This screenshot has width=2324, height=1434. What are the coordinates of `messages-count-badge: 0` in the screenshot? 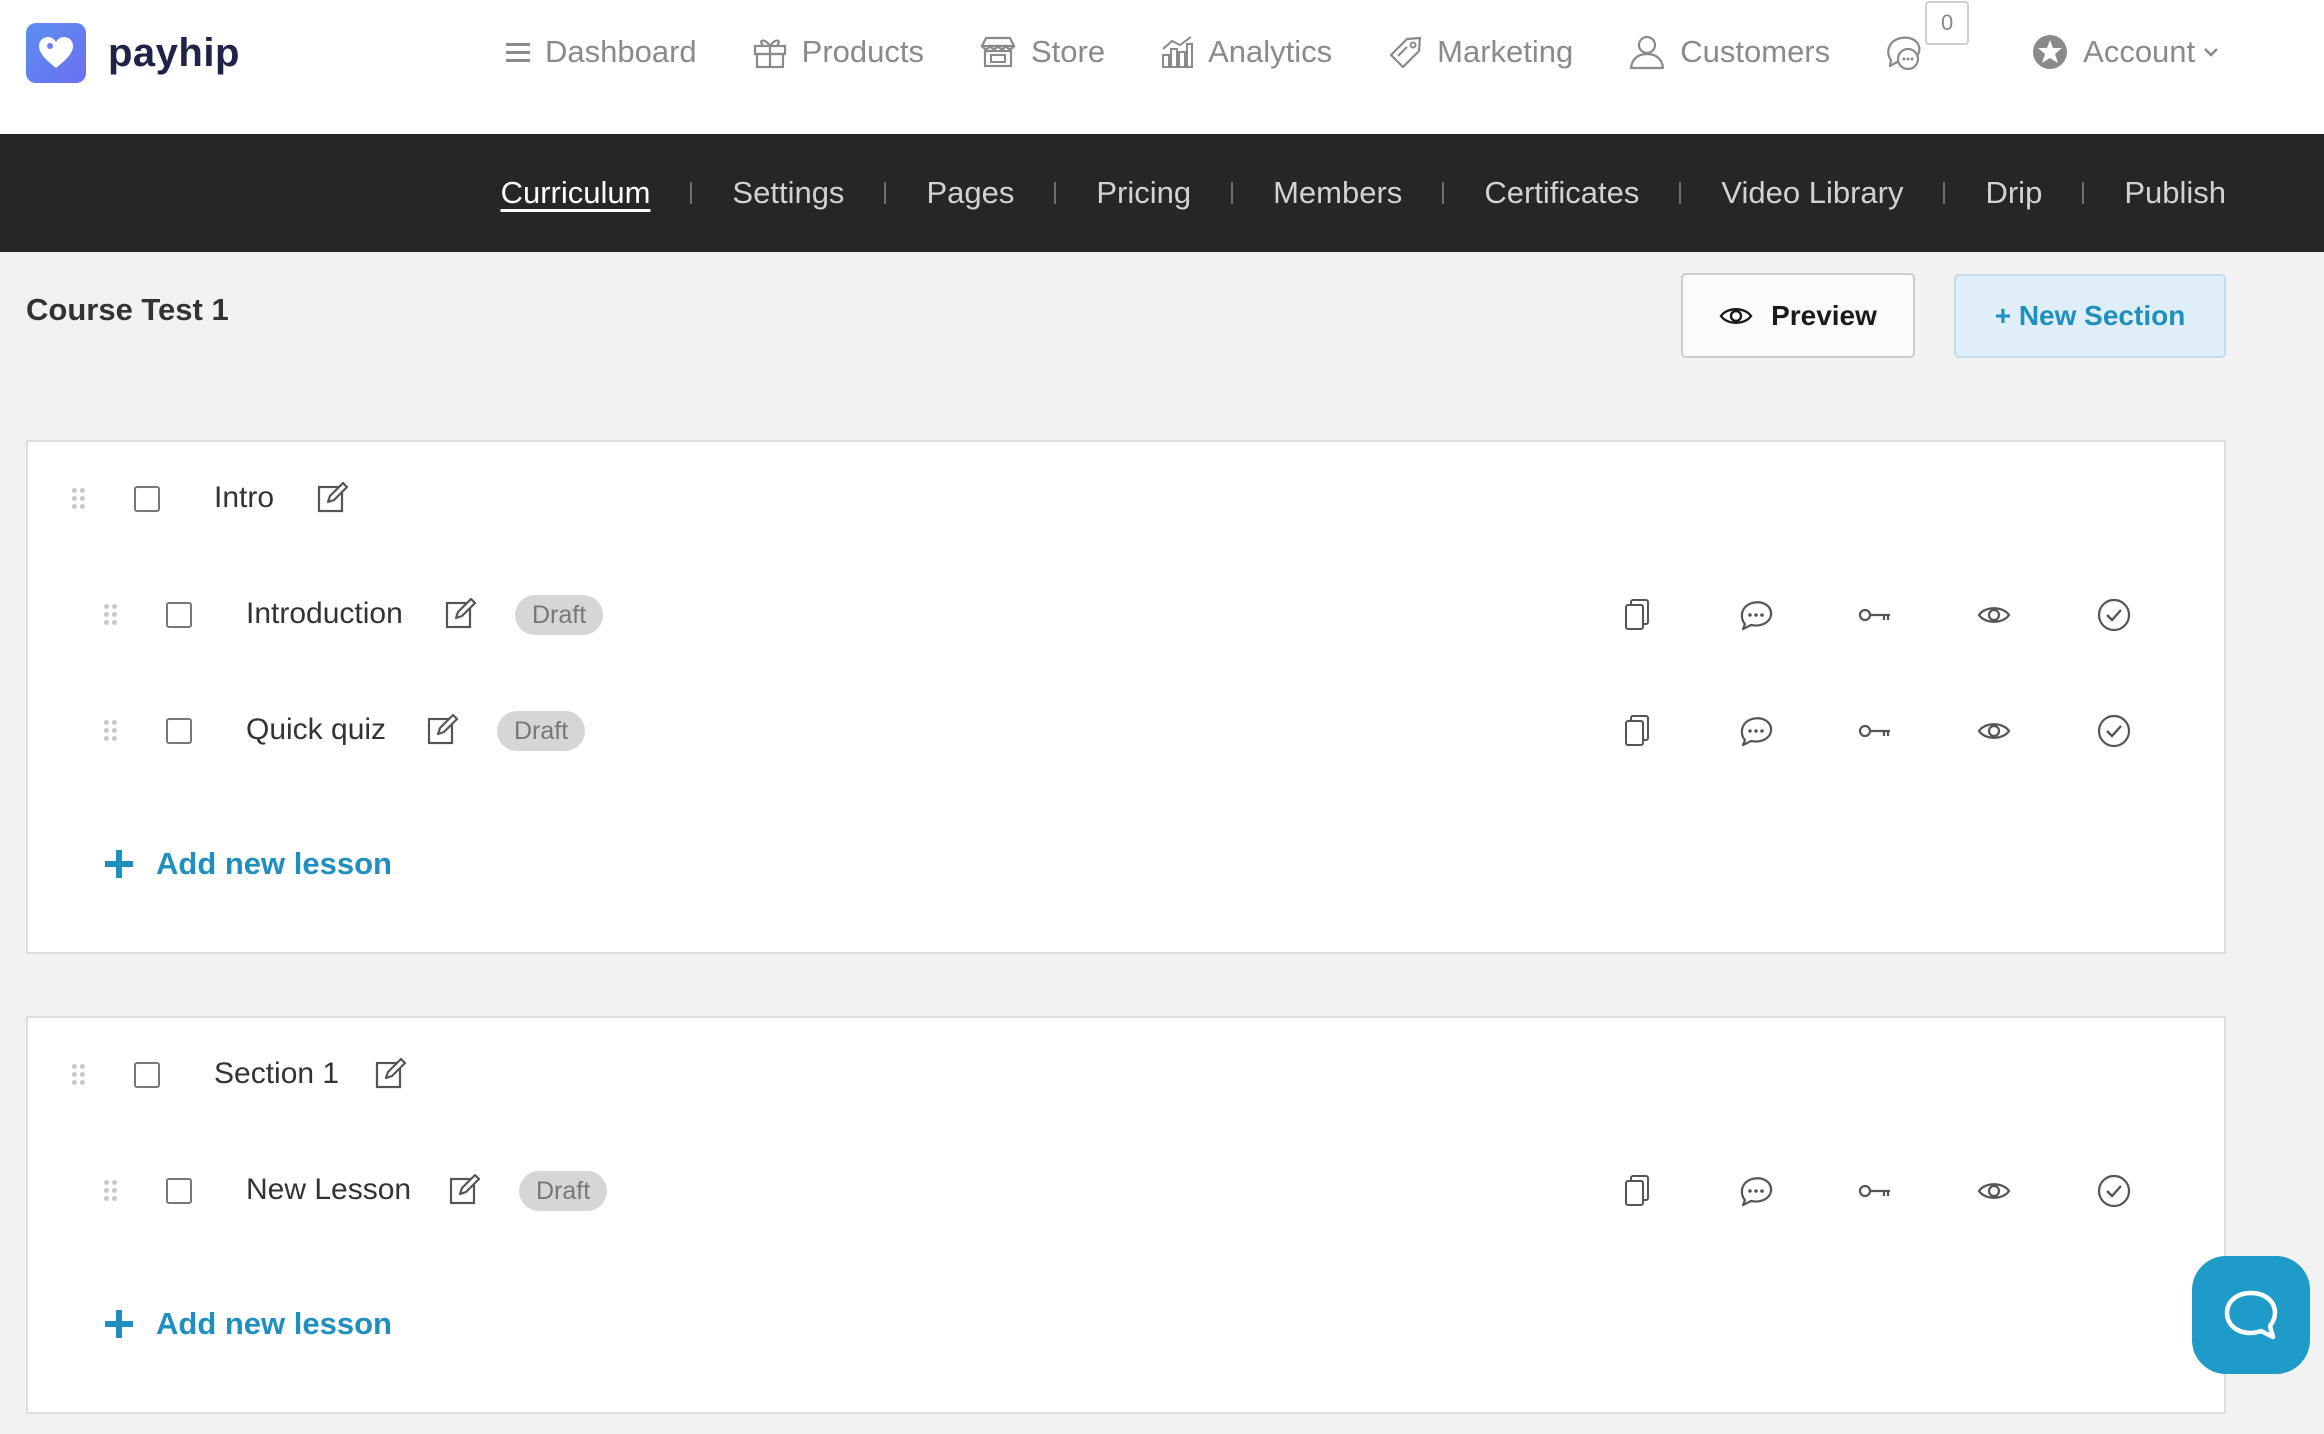 It's located at (1947, 23).